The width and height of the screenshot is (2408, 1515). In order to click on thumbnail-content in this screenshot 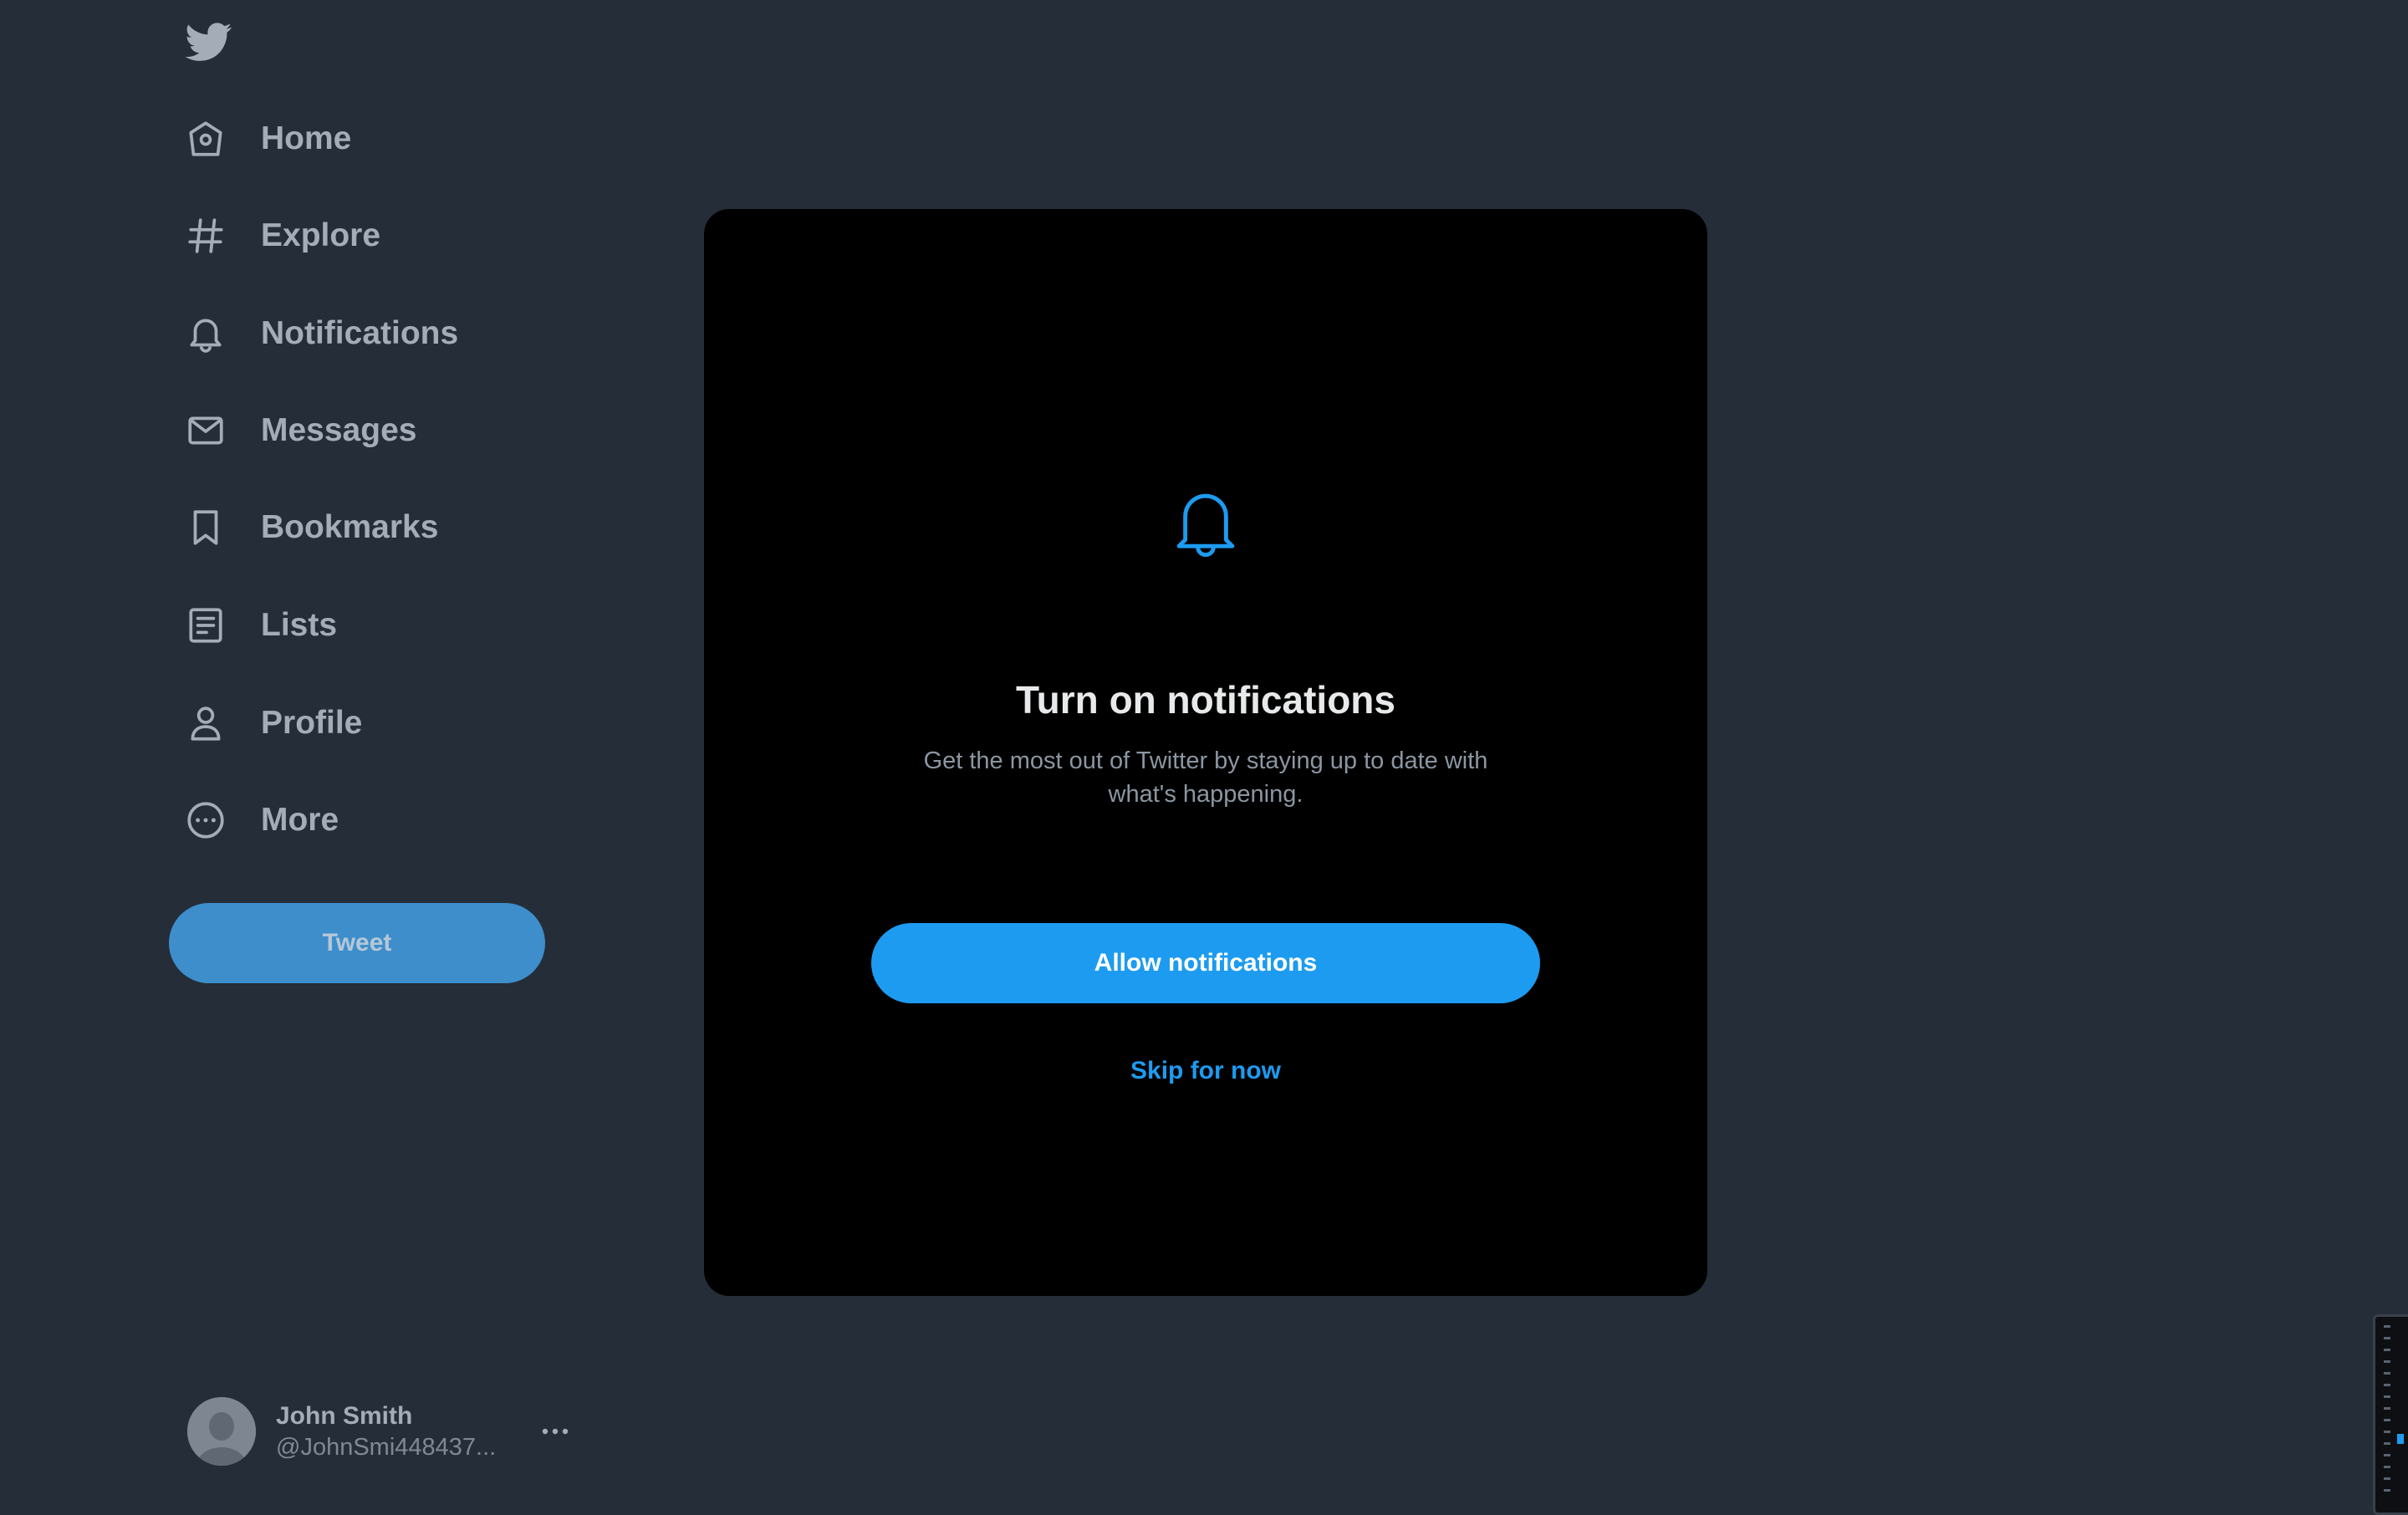, I will do `click(2387, 1408)`.